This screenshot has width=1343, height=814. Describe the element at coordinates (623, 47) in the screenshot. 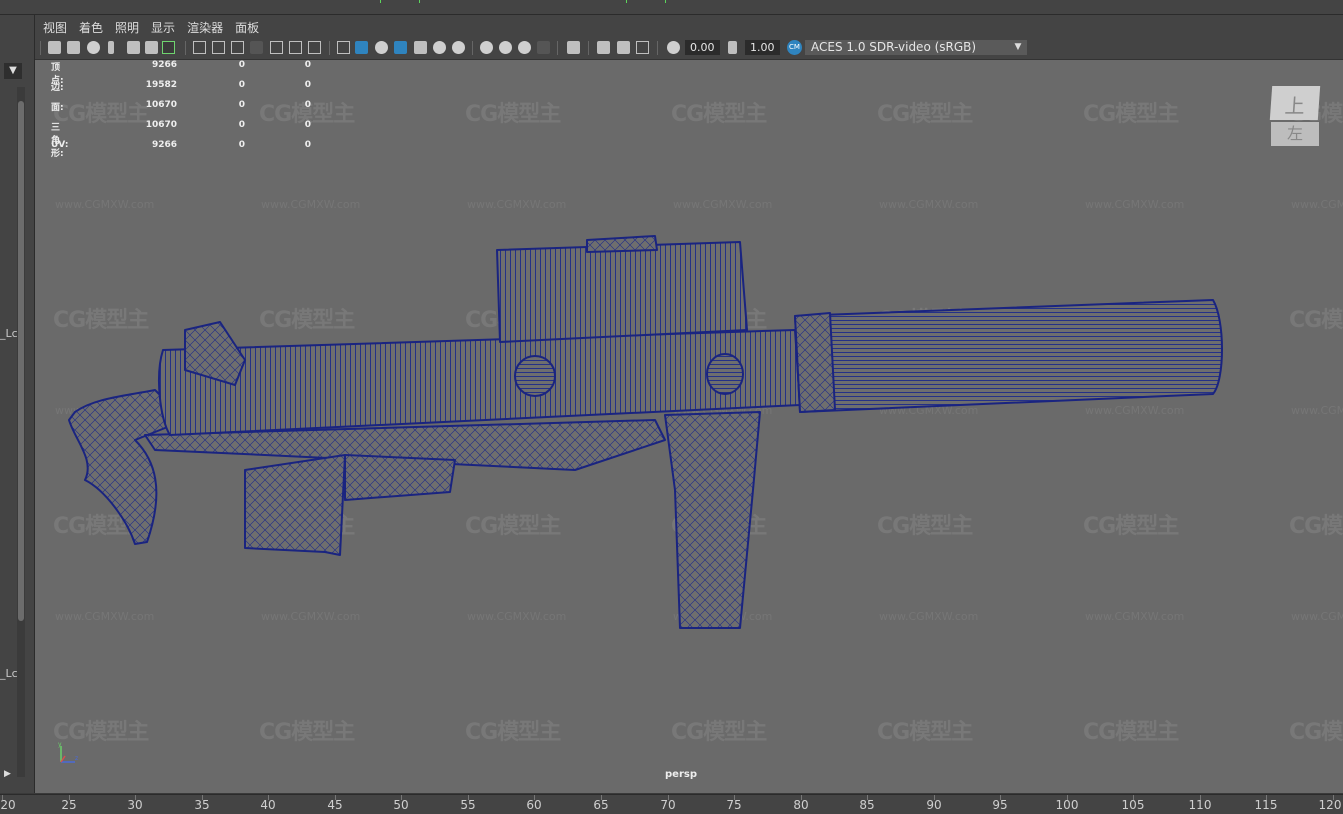

I see `xray-joints-icon` at that location.